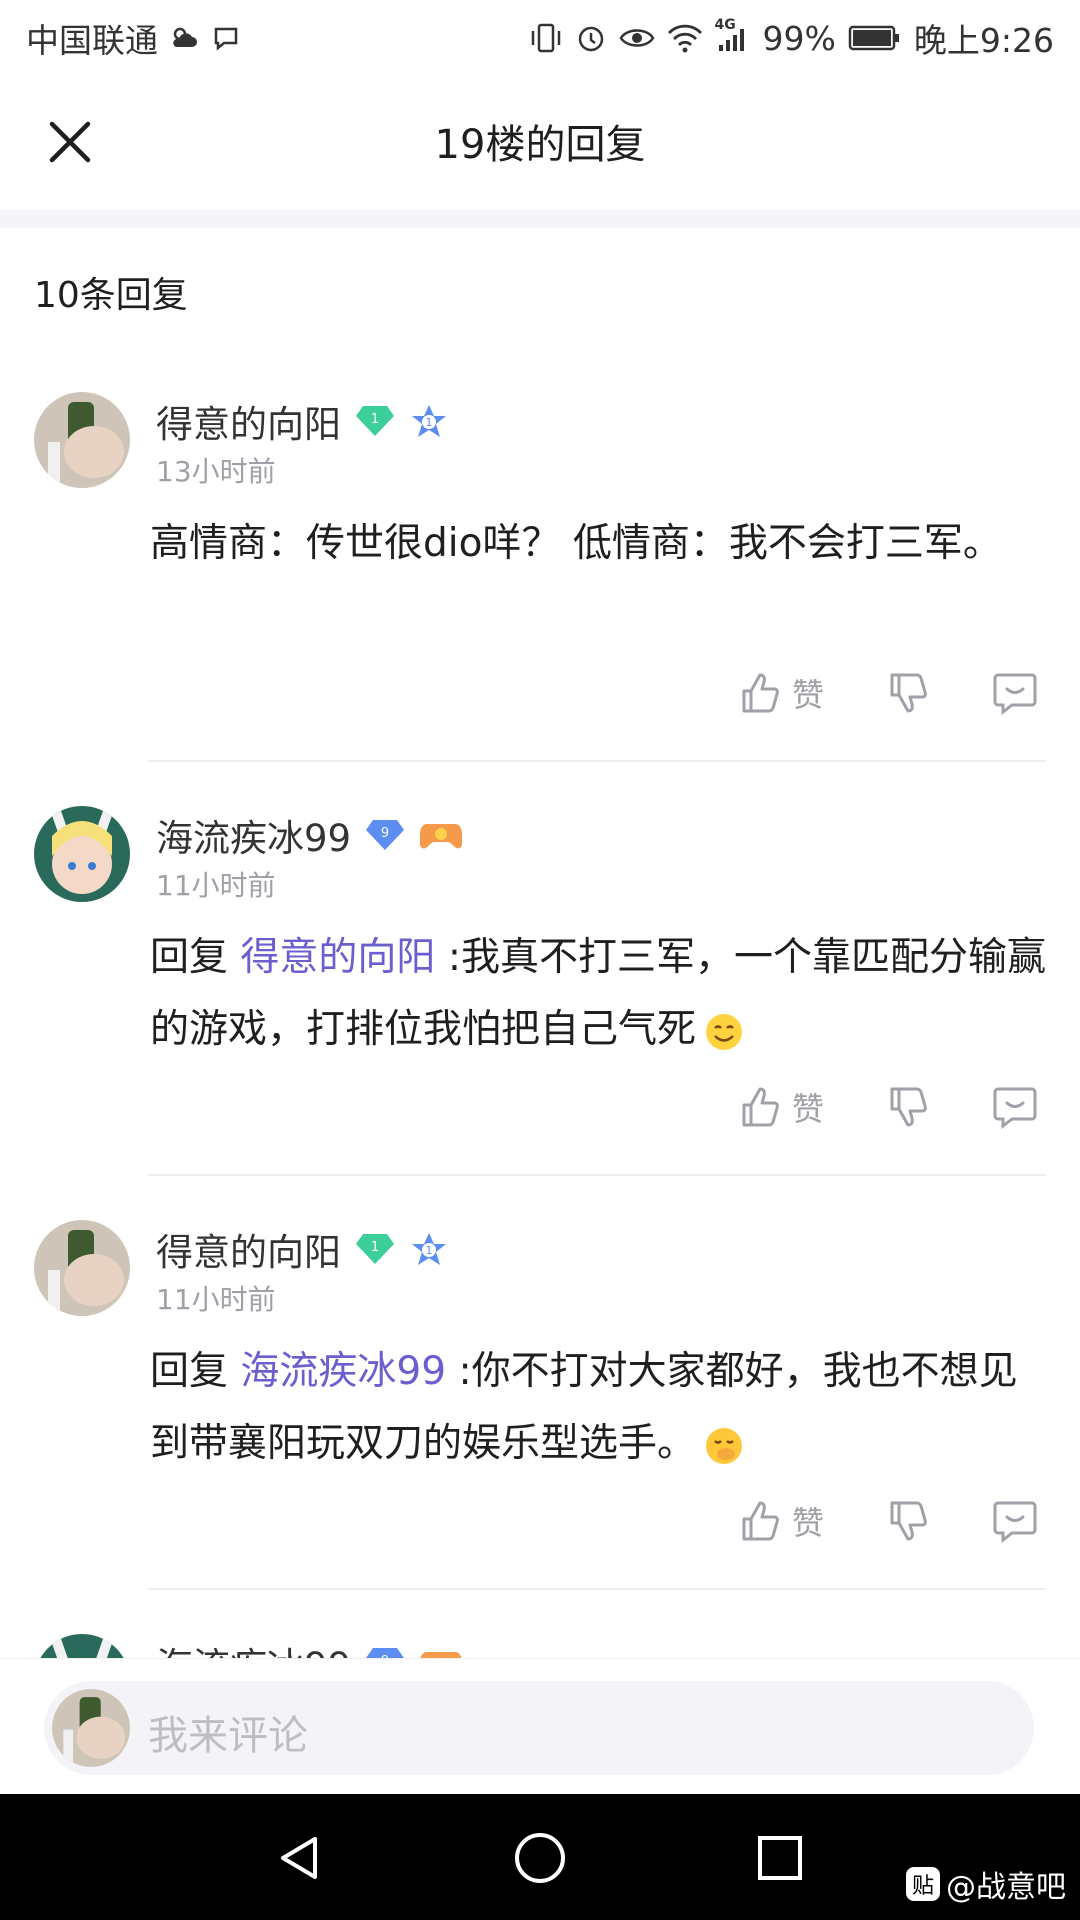 The width and height of the screenshot is (1080, 1920). Describe the element at coordinates (228, 1736) in the screenshot. I see `comment-placeholder: 我来评论` at that location.